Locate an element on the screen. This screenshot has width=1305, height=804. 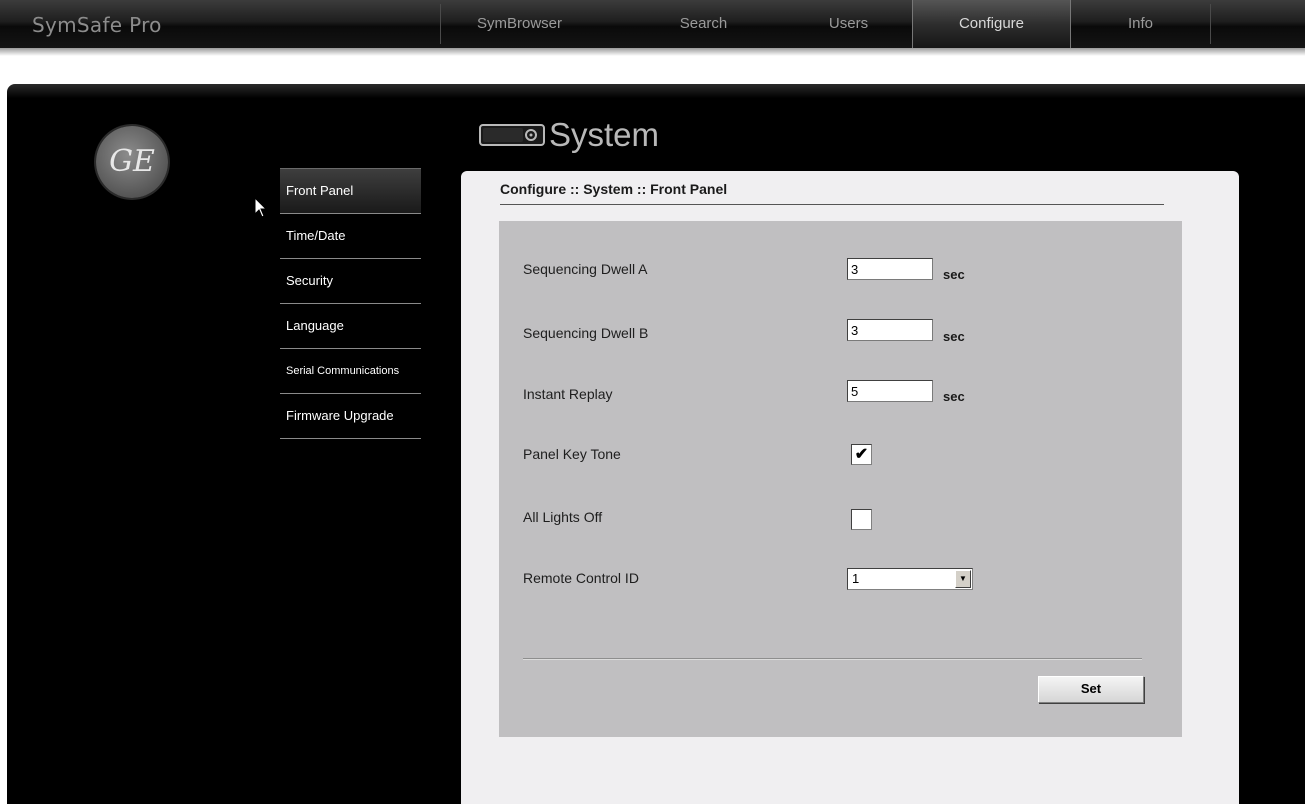
dwell-b-unit: sec is located at coordinates (954, 336).